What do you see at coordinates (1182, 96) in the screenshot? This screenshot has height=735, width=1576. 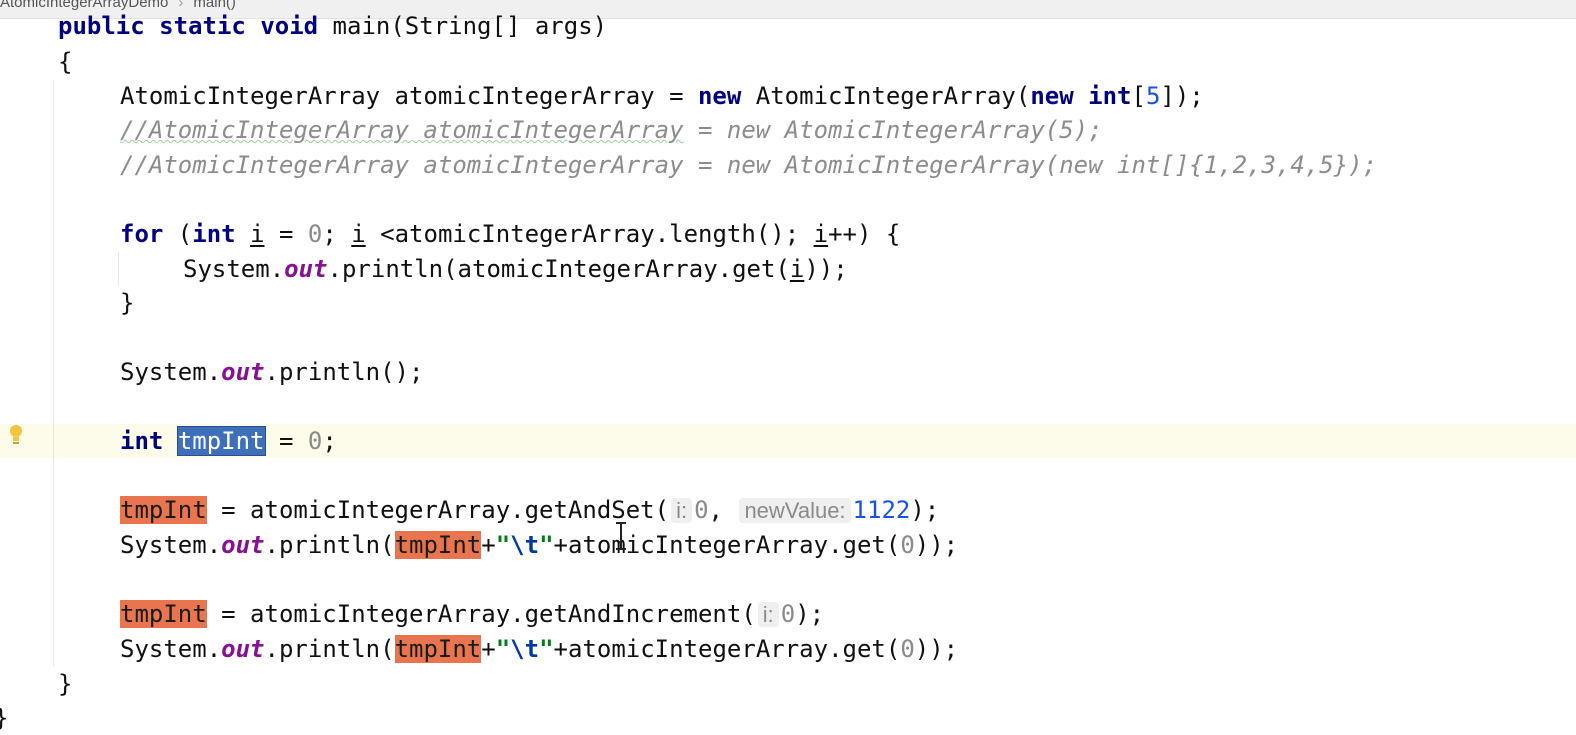 I see `token-text: ]);` at bounding box center [1182, 96].